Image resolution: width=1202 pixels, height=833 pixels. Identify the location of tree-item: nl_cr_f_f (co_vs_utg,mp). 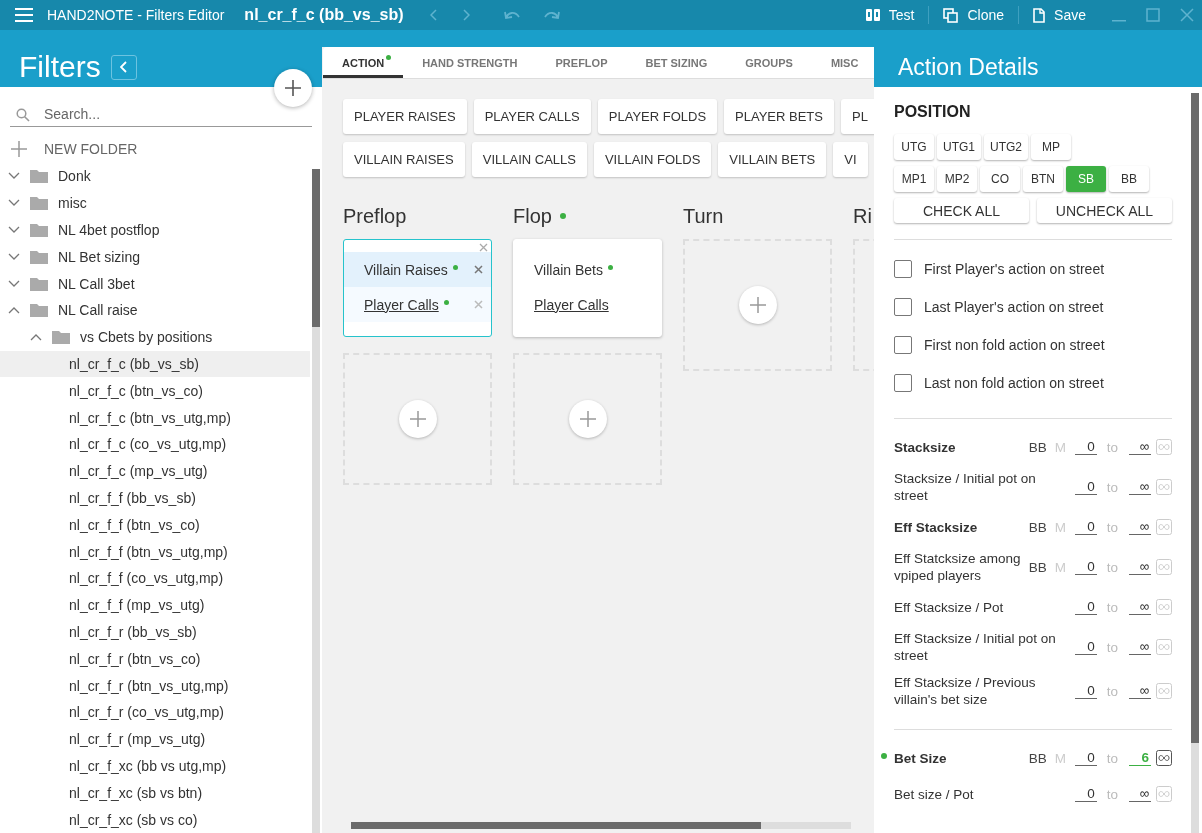
(155, 578).